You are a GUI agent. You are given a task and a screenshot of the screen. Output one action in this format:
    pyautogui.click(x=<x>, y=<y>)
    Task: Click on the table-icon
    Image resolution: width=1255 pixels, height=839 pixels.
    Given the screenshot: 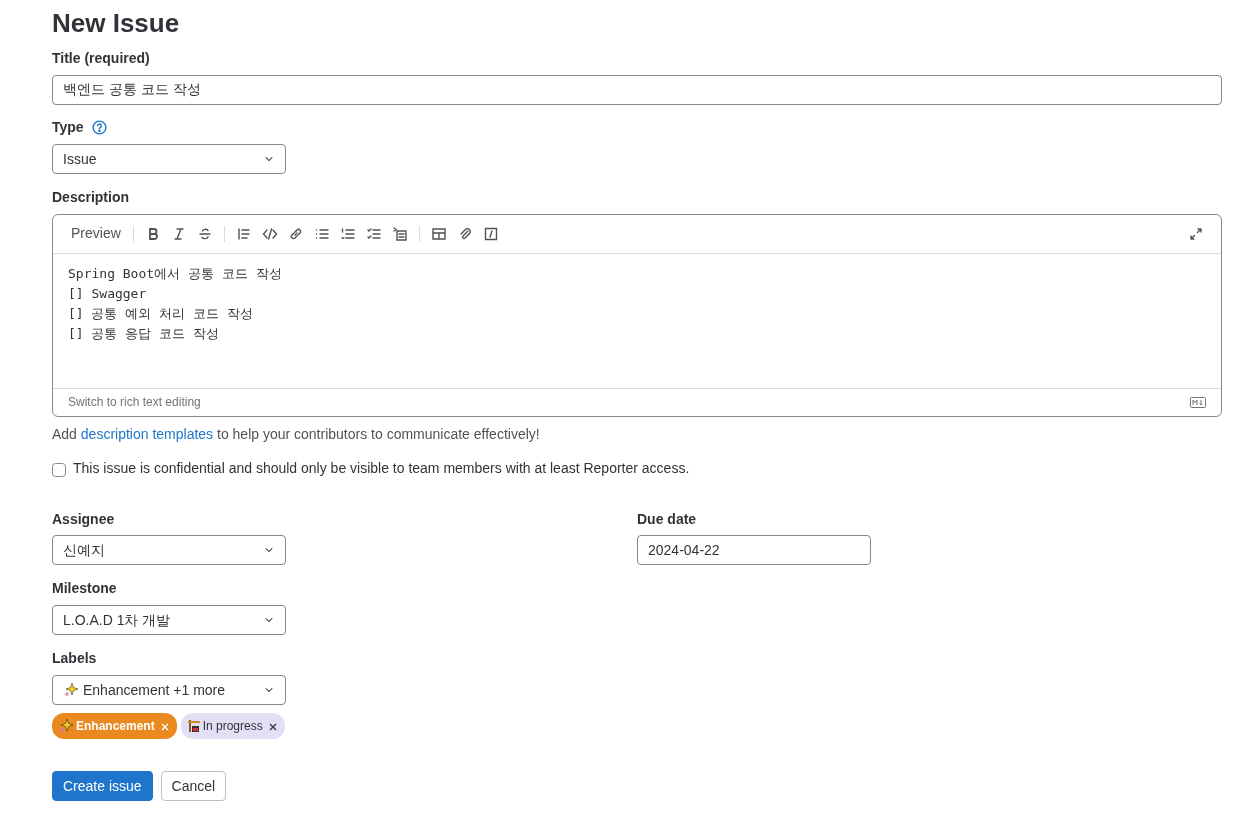 What is the action you would take?
    pyautogui.click(x=438, y=233)
    